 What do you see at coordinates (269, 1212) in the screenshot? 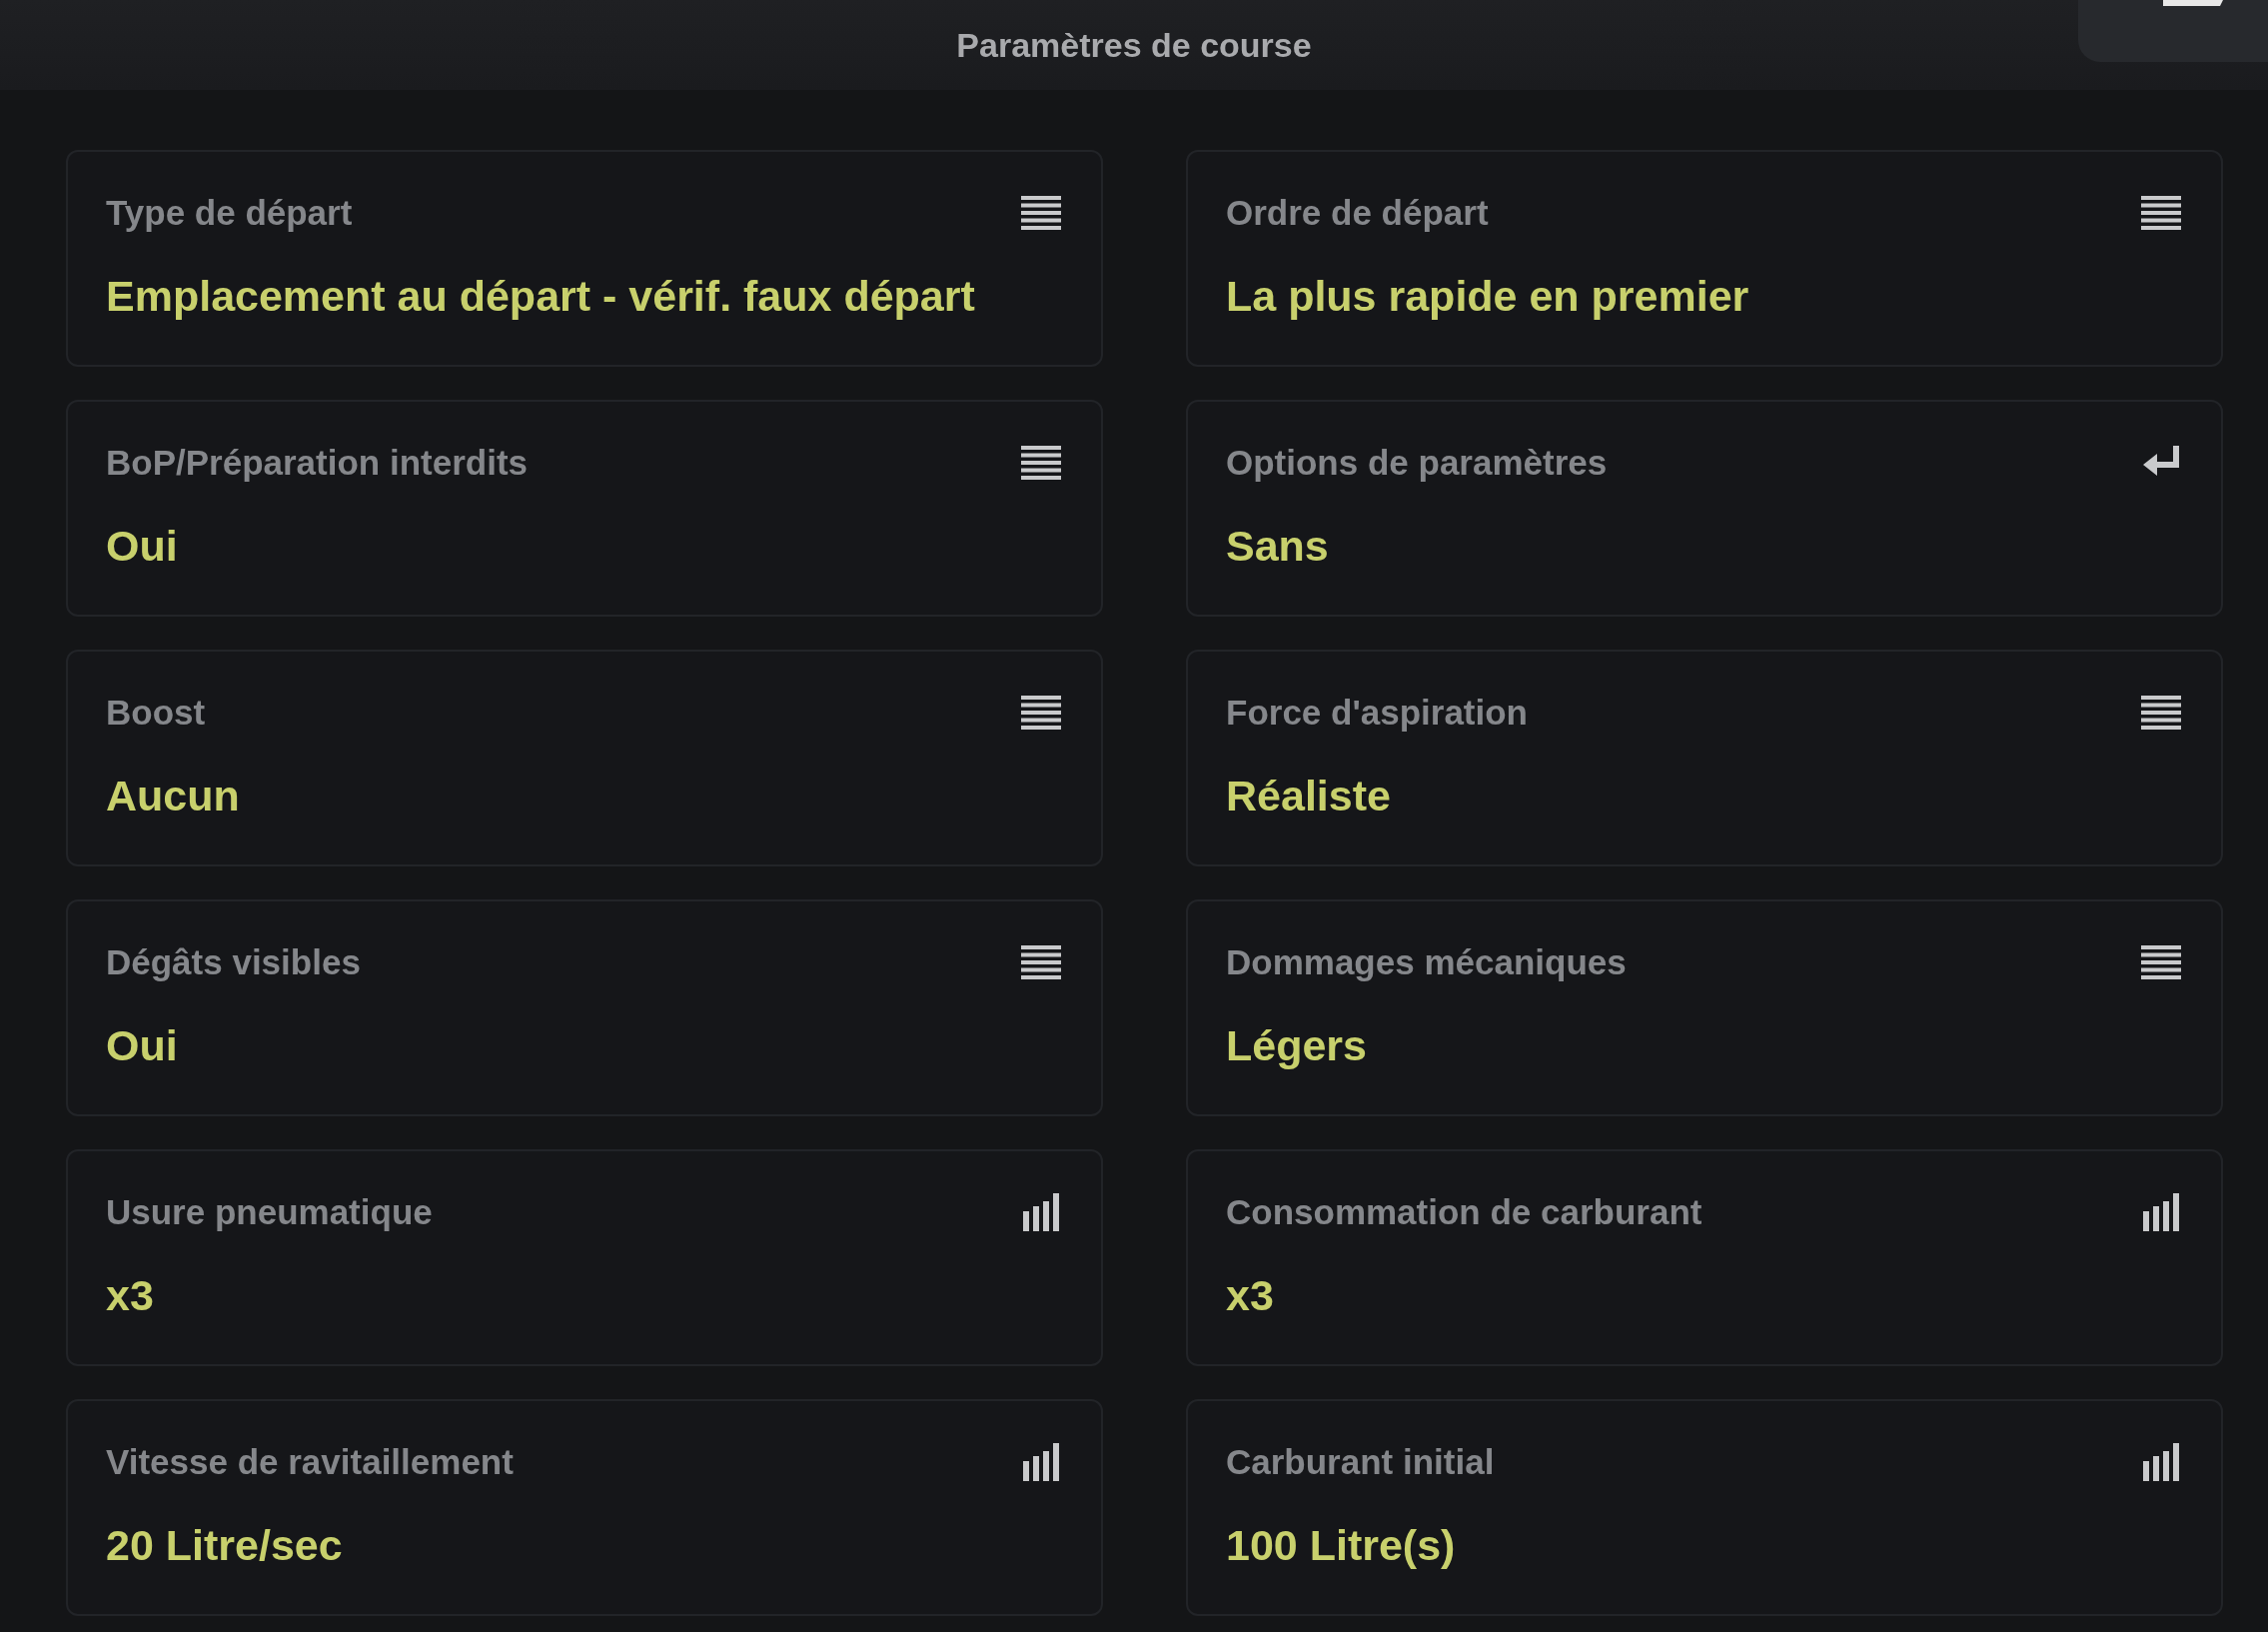
I see `setting-label: Usure pneumatique` at bounding box center [269, 1212].